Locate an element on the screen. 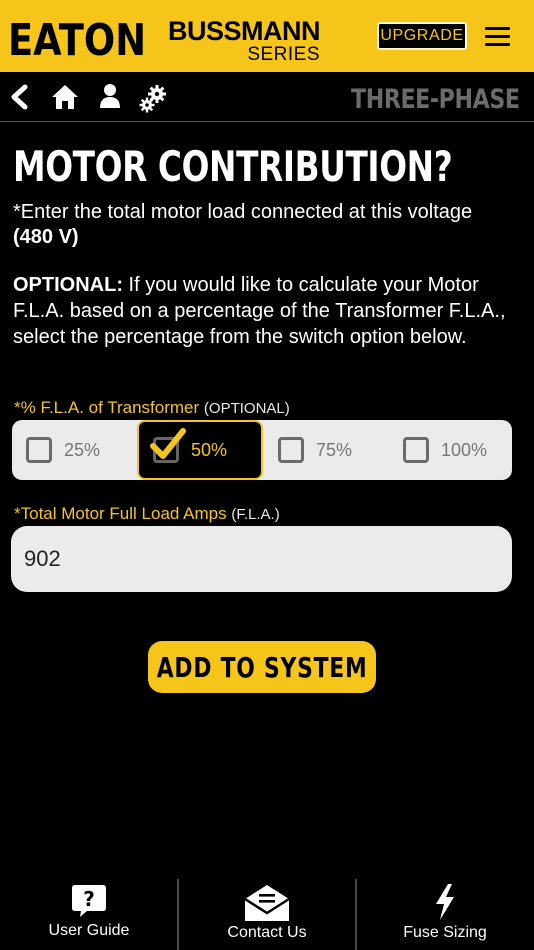 This screenshot has width=534, height=950. option-50-percent: 50% is located at coordinates (200, 450).